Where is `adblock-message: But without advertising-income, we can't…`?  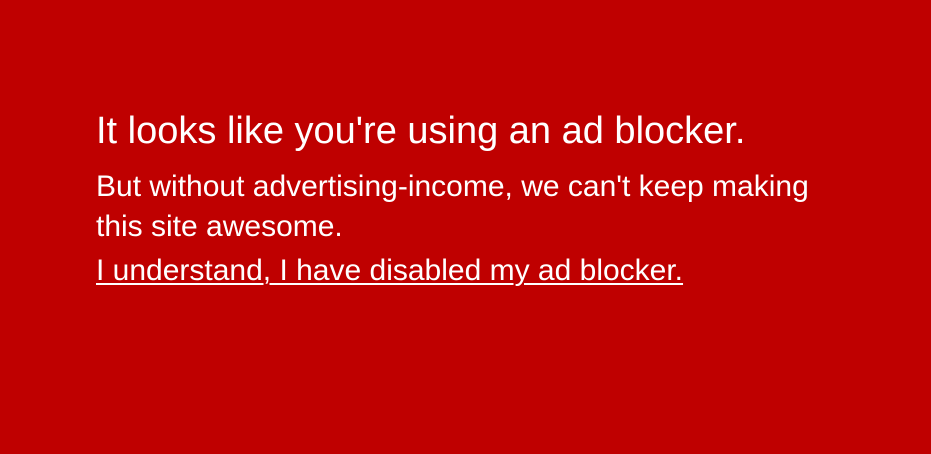 adblock-message: But without advertising-income, we can't… is located at coordinates (452, 206).